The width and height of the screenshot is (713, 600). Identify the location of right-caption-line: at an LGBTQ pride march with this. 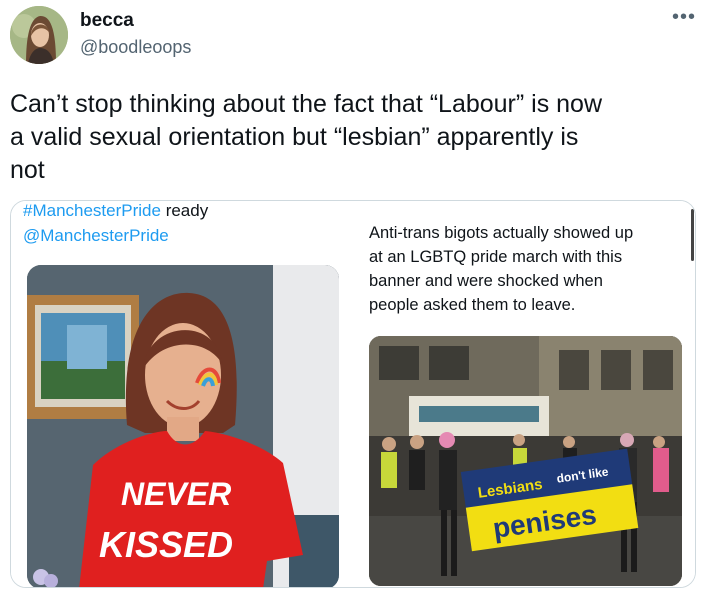
(496, 257).